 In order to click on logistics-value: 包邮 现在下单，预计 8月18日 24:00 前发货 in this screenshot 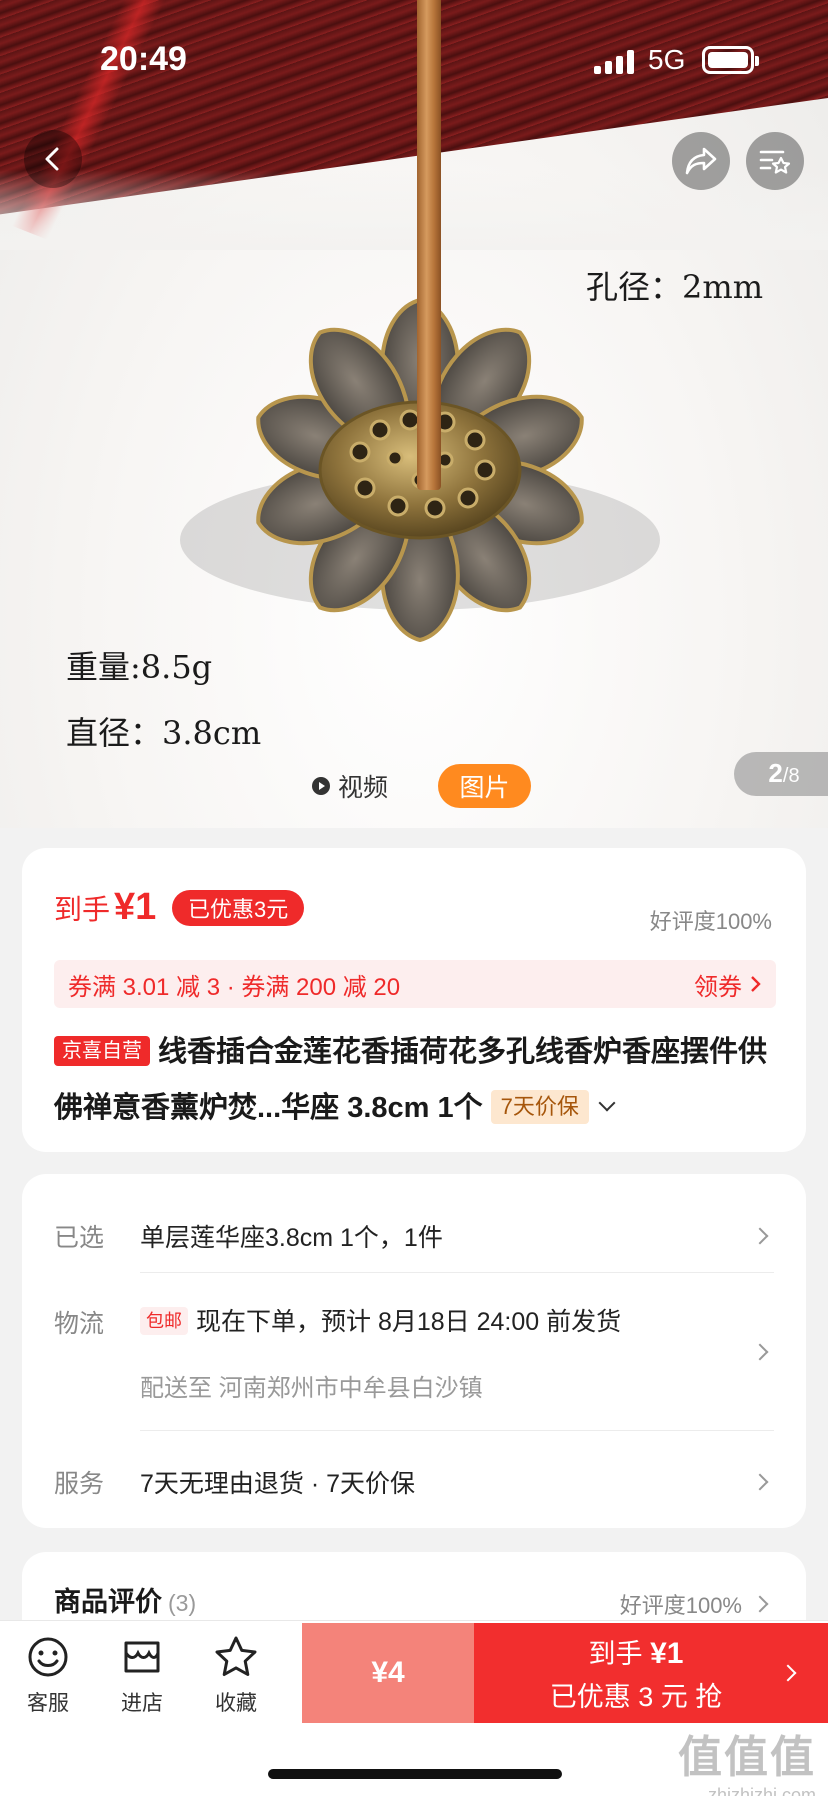, I will do `click(380, 1320)`.